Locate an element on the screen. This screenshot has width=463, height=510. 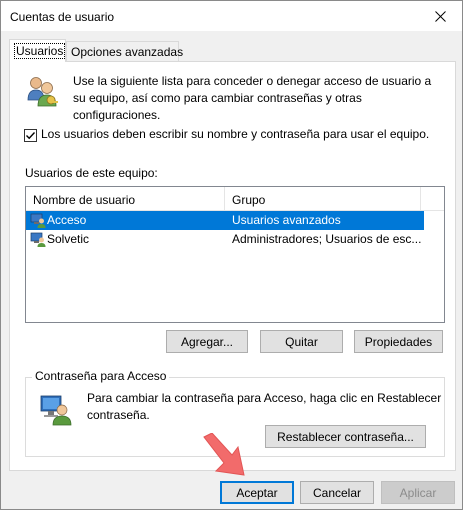
column-header-username-label: Nombre de usuario is located at coordinates (84, 200).